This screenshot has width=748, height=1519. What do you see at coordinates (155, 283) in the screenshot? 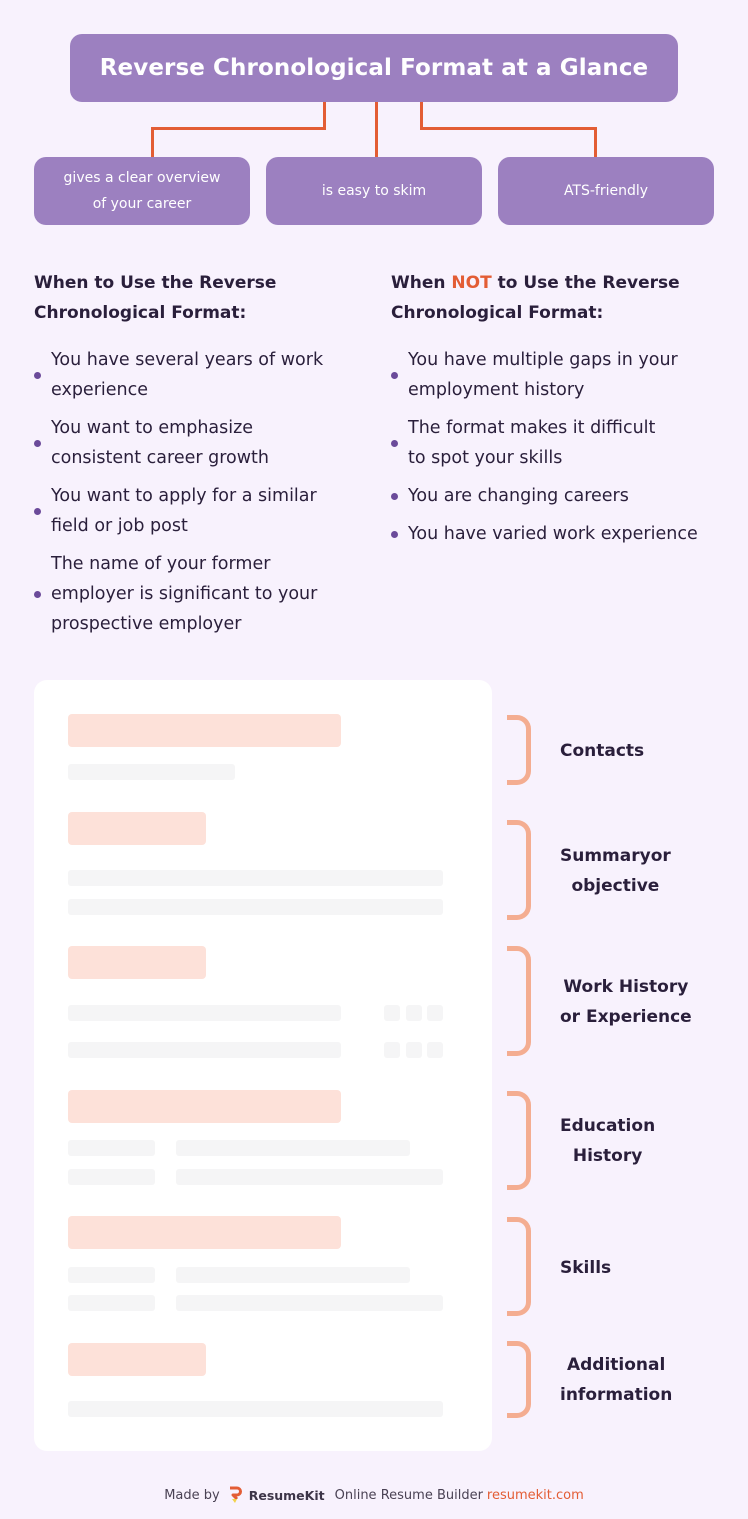
I see `heading-line: When to Use the Reverse` at bounding box center [155, 283].